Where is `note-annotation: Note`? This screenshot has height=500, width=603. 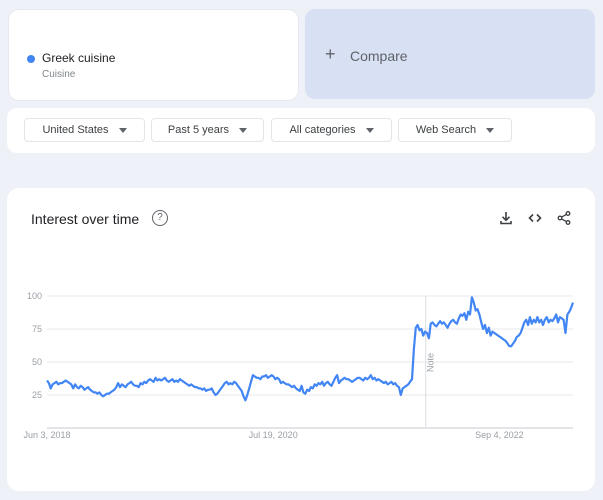 note-annotation: Note is located at coordinates (430, 362).